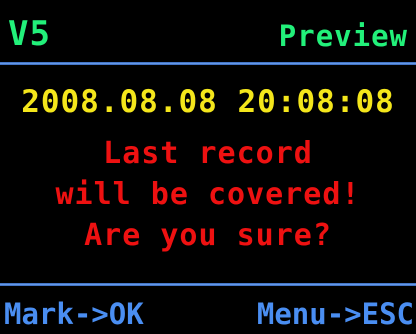  Describe the element at coordinates (208, 63) in the screenshot. I see `header-divider` at that location.